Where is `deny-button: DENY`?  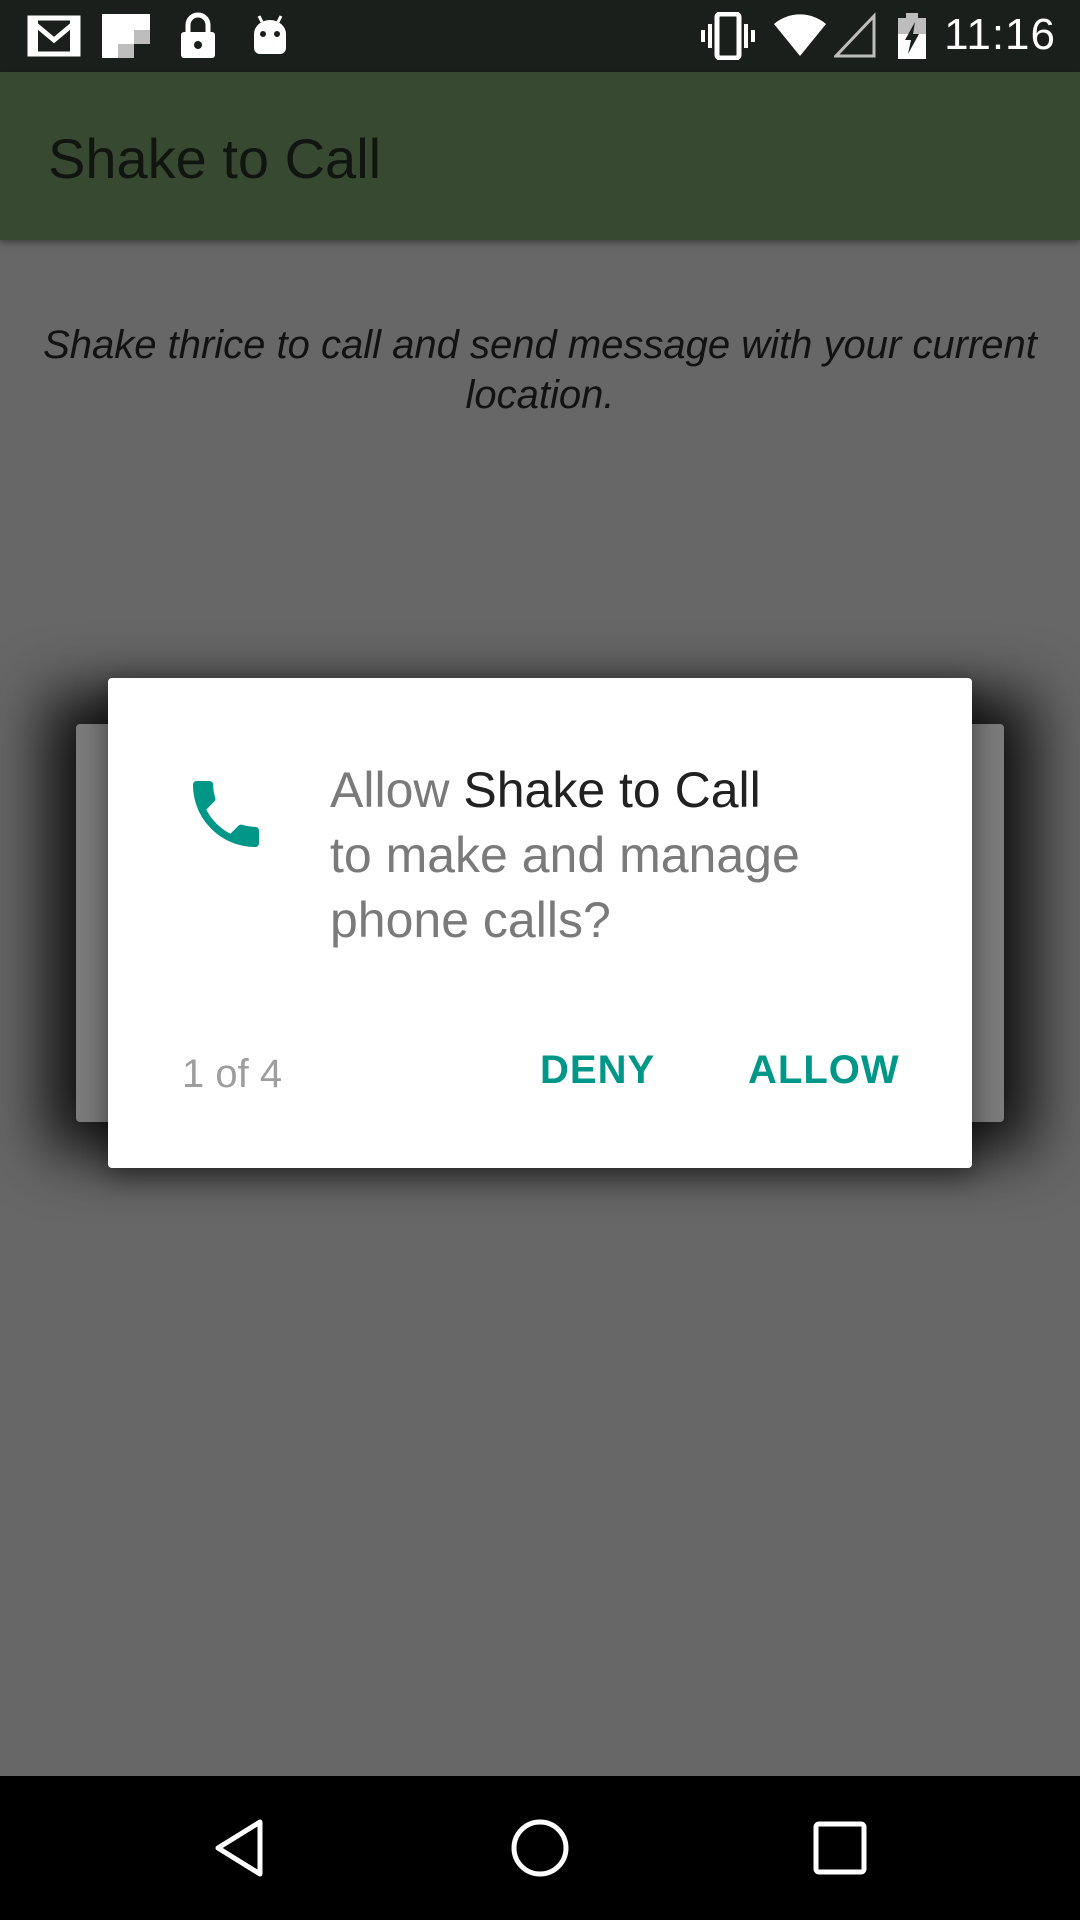 deny-button: DENY is located at coordinates (597, 1070).